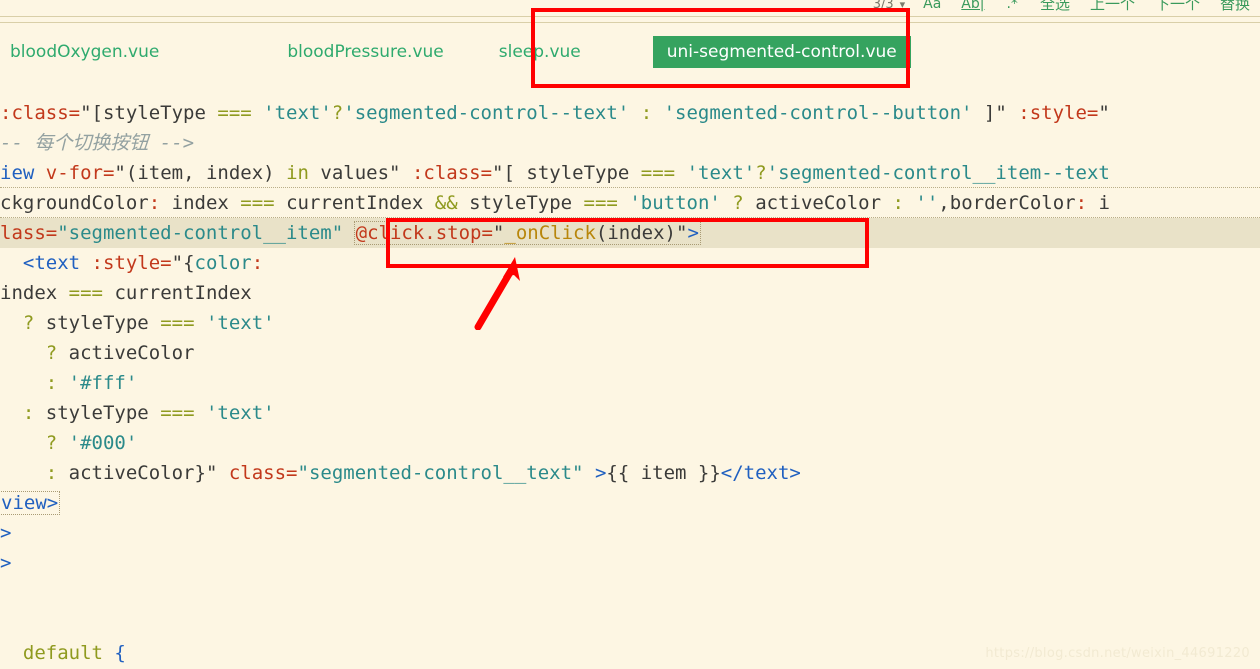 The image size is (1260, 669). I want to click on code-line: : '#fff', so click(630, 383).